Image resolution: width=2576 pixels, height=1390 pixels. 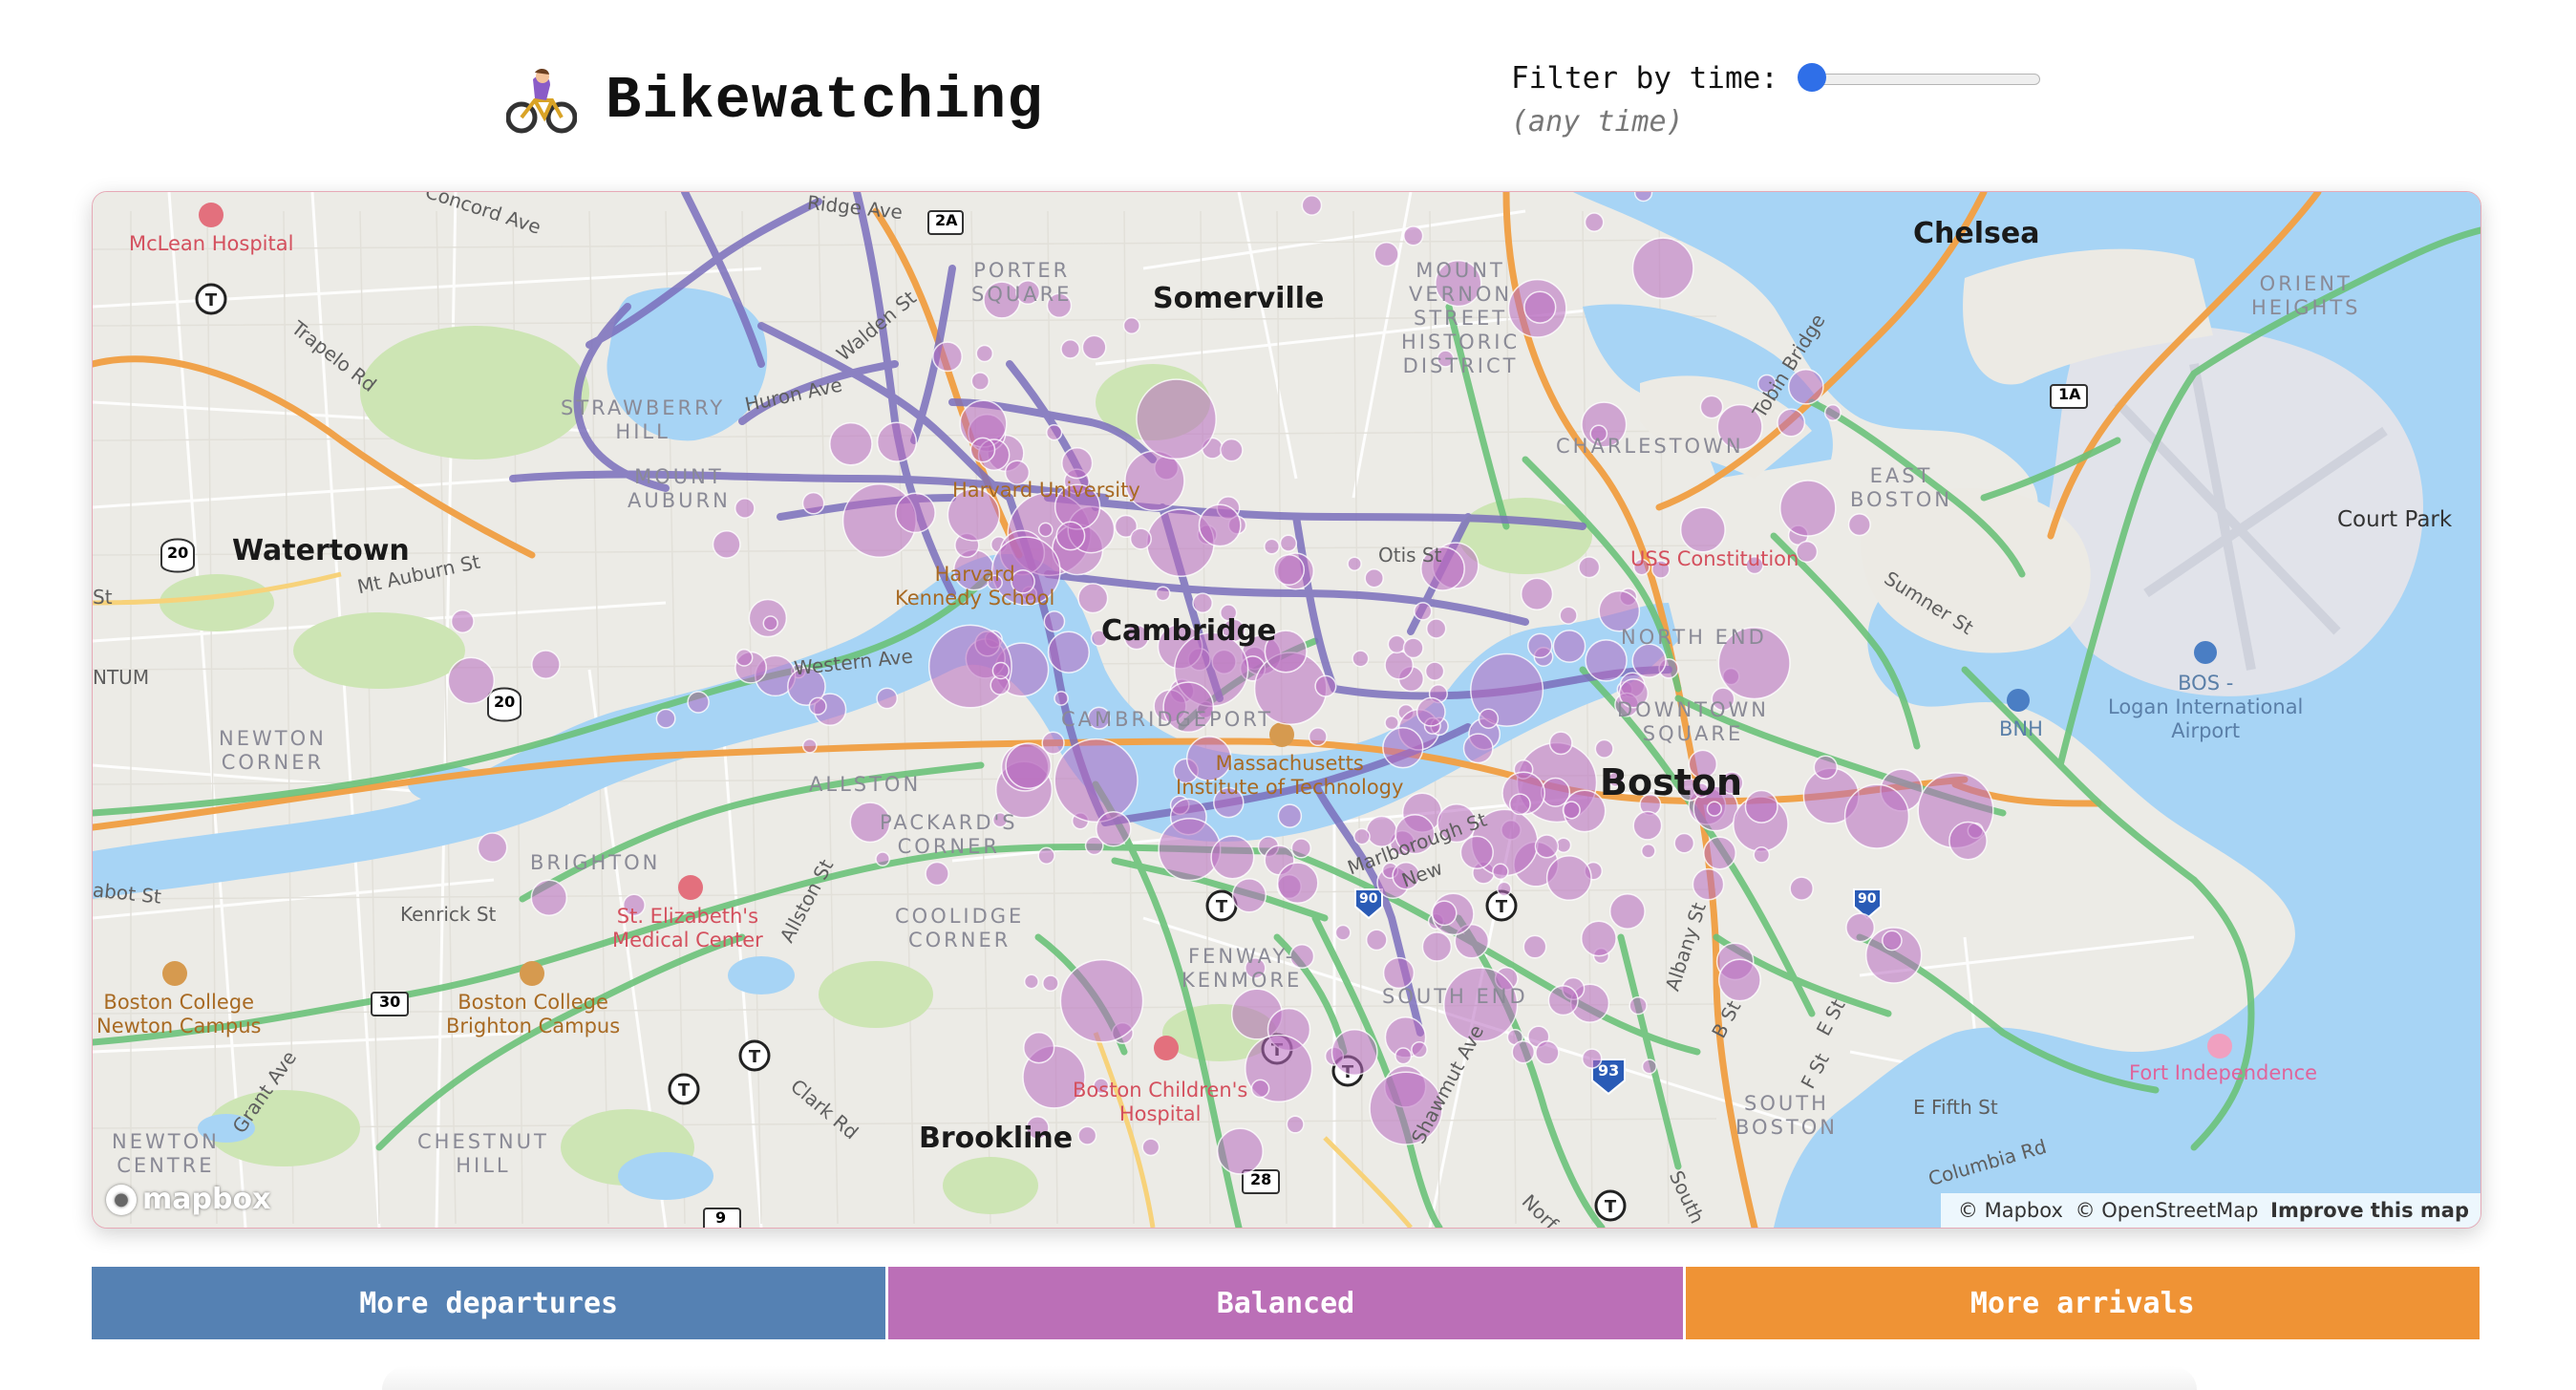 What do you see at coordinates (2010, 1210) in the screenshot?
I see `attribution-mapbox-link: © Mapbox` at bounding box center [2010, 1210].